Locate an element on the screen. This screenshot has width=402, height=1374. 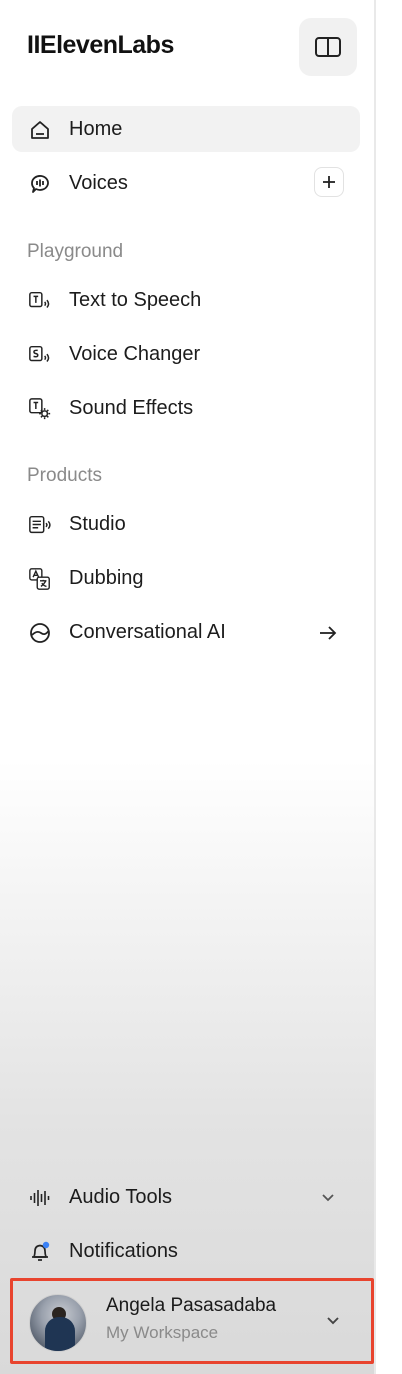
nav-item-sound-effects: Sound Effects is located at coordinates (186, 408).